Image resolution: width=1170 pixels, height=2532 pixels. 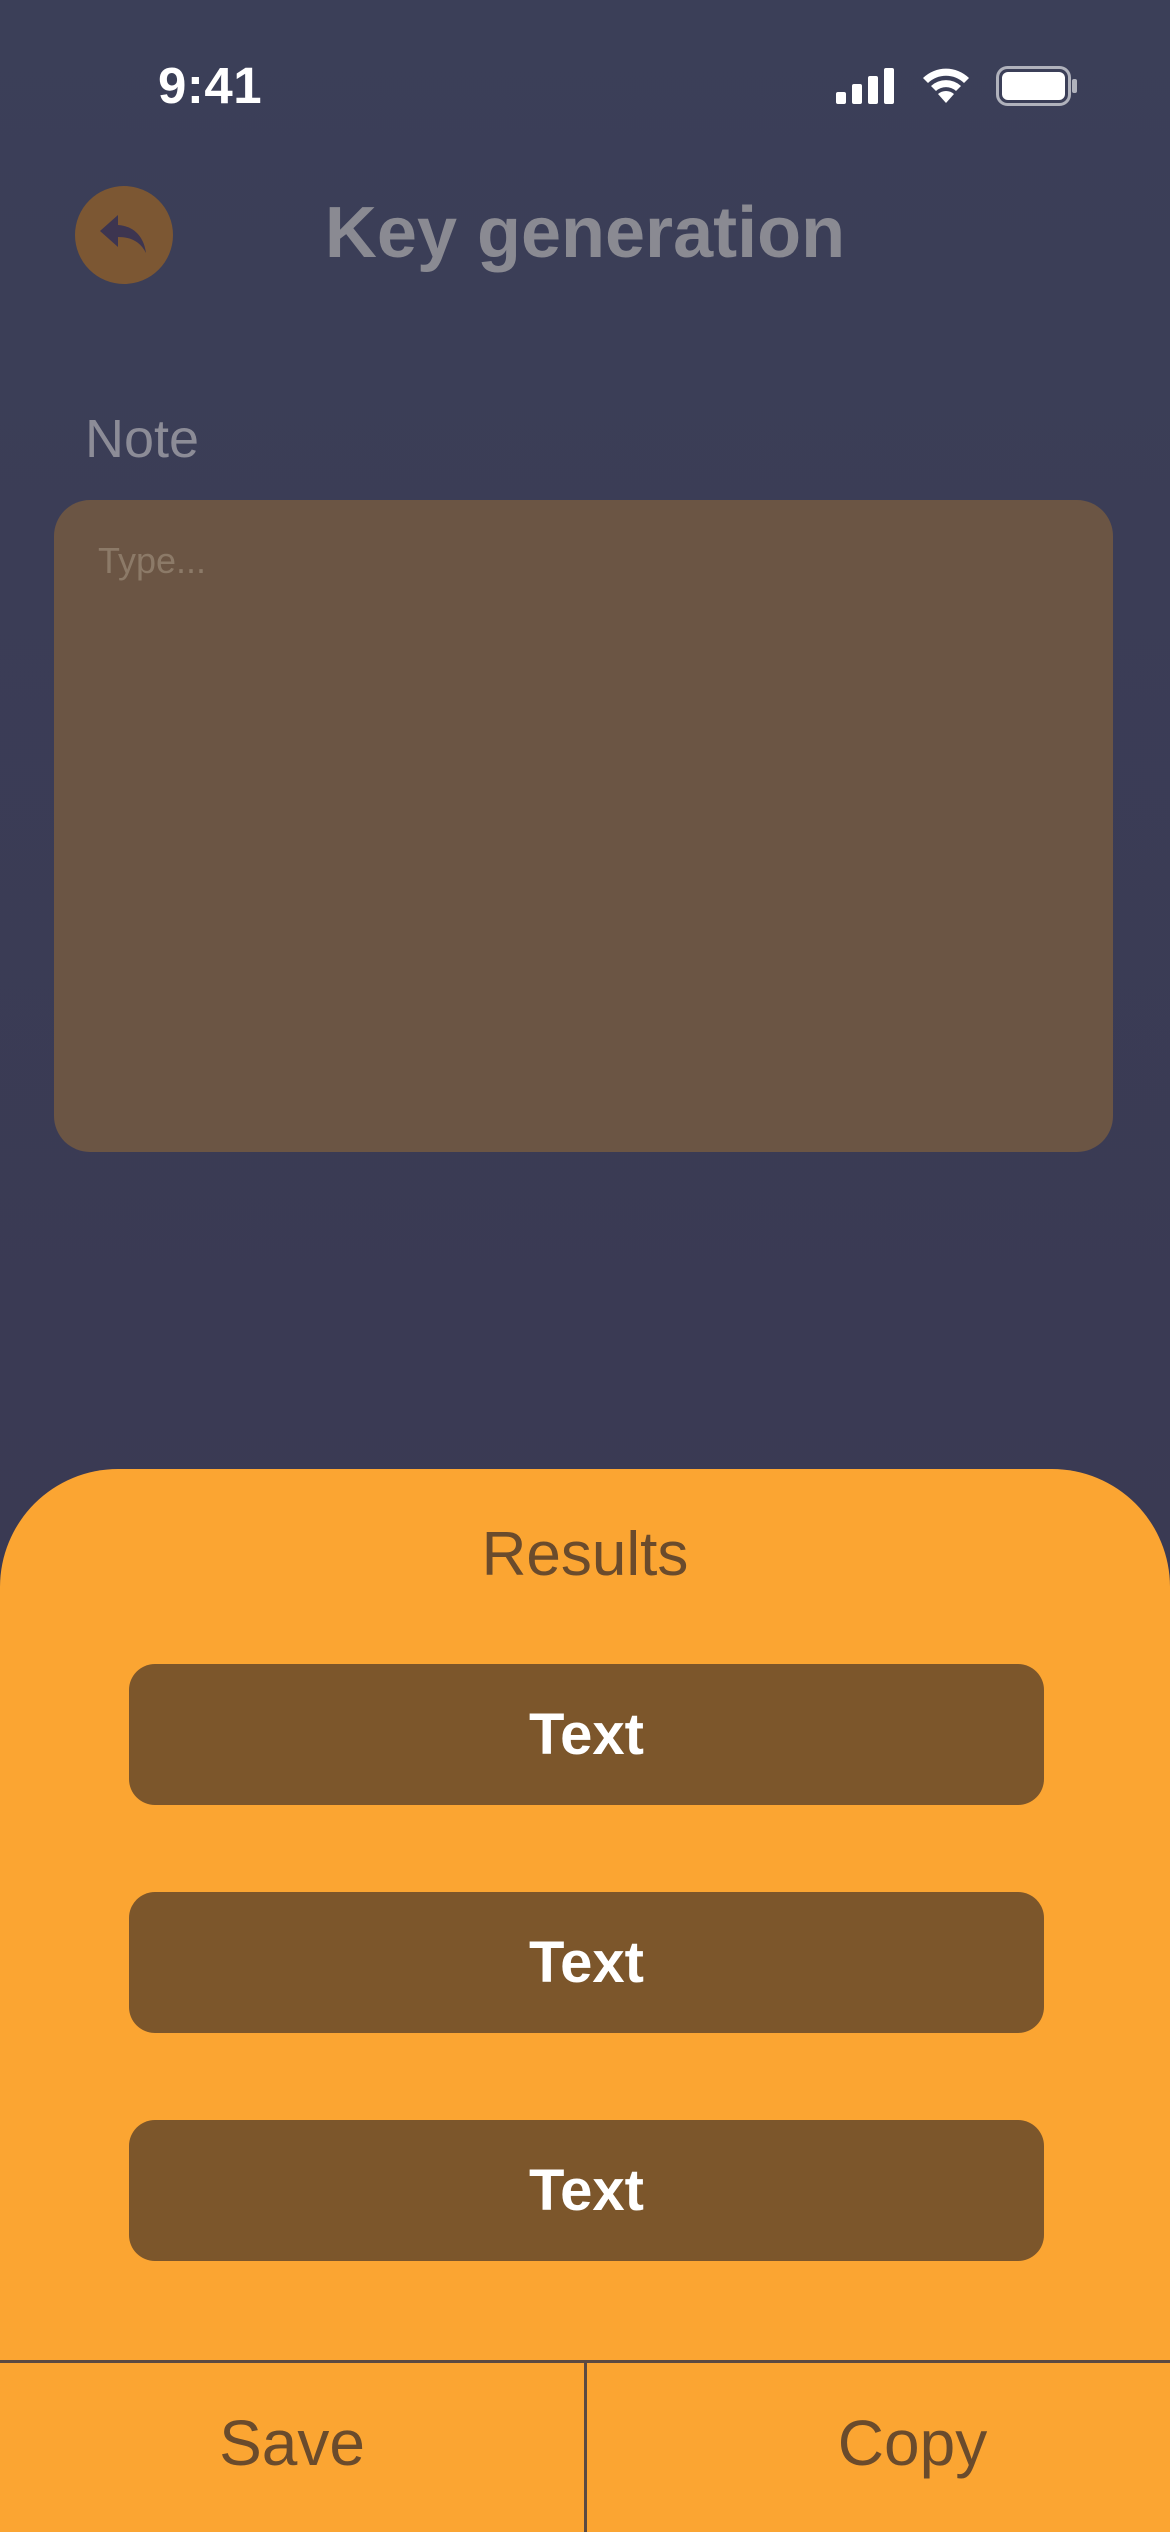 I want to click on wifi-icon, so click(x=946, y=85).